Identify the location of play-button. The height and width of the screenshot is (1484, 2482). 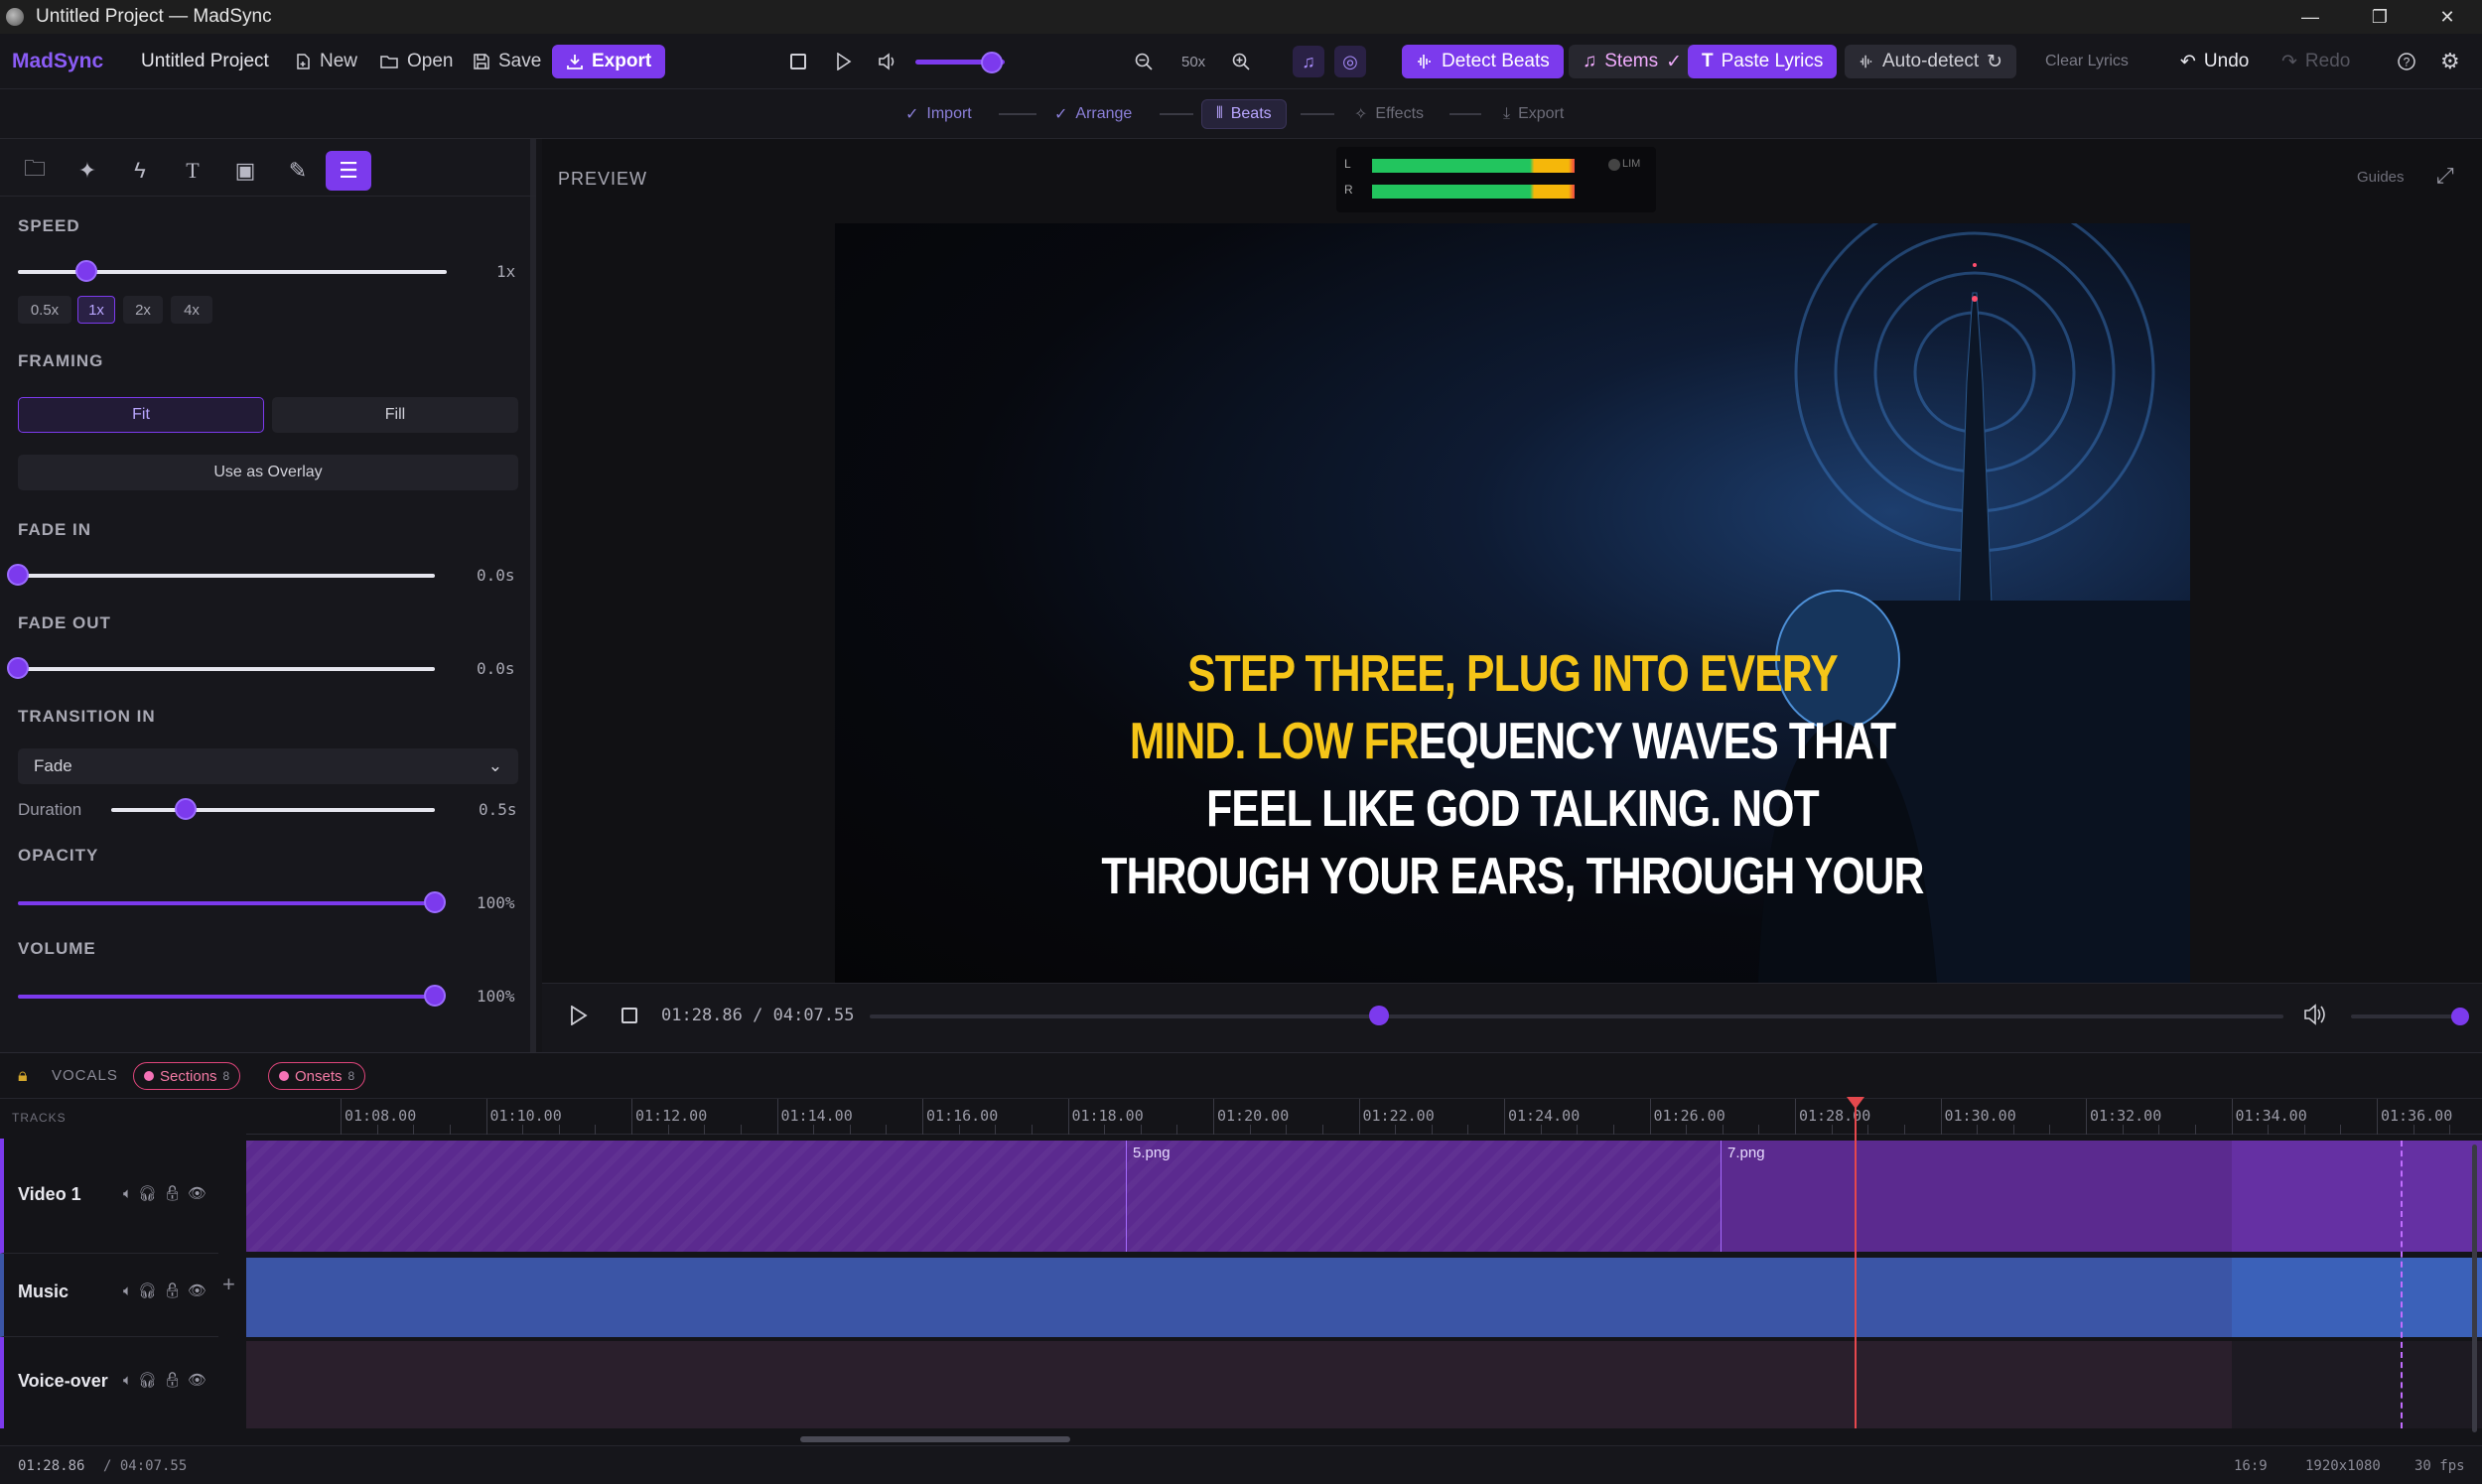
(844, 61).